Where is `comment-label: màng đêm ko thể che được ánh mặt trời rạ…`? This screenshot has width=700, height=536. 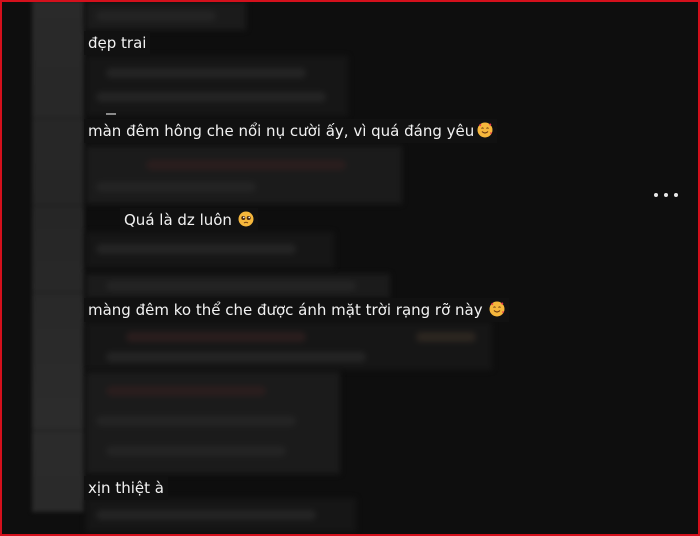
comment-label: màng đêm ko thể che được ánh mặt trời rạ… is located at coordinates (285, 310).